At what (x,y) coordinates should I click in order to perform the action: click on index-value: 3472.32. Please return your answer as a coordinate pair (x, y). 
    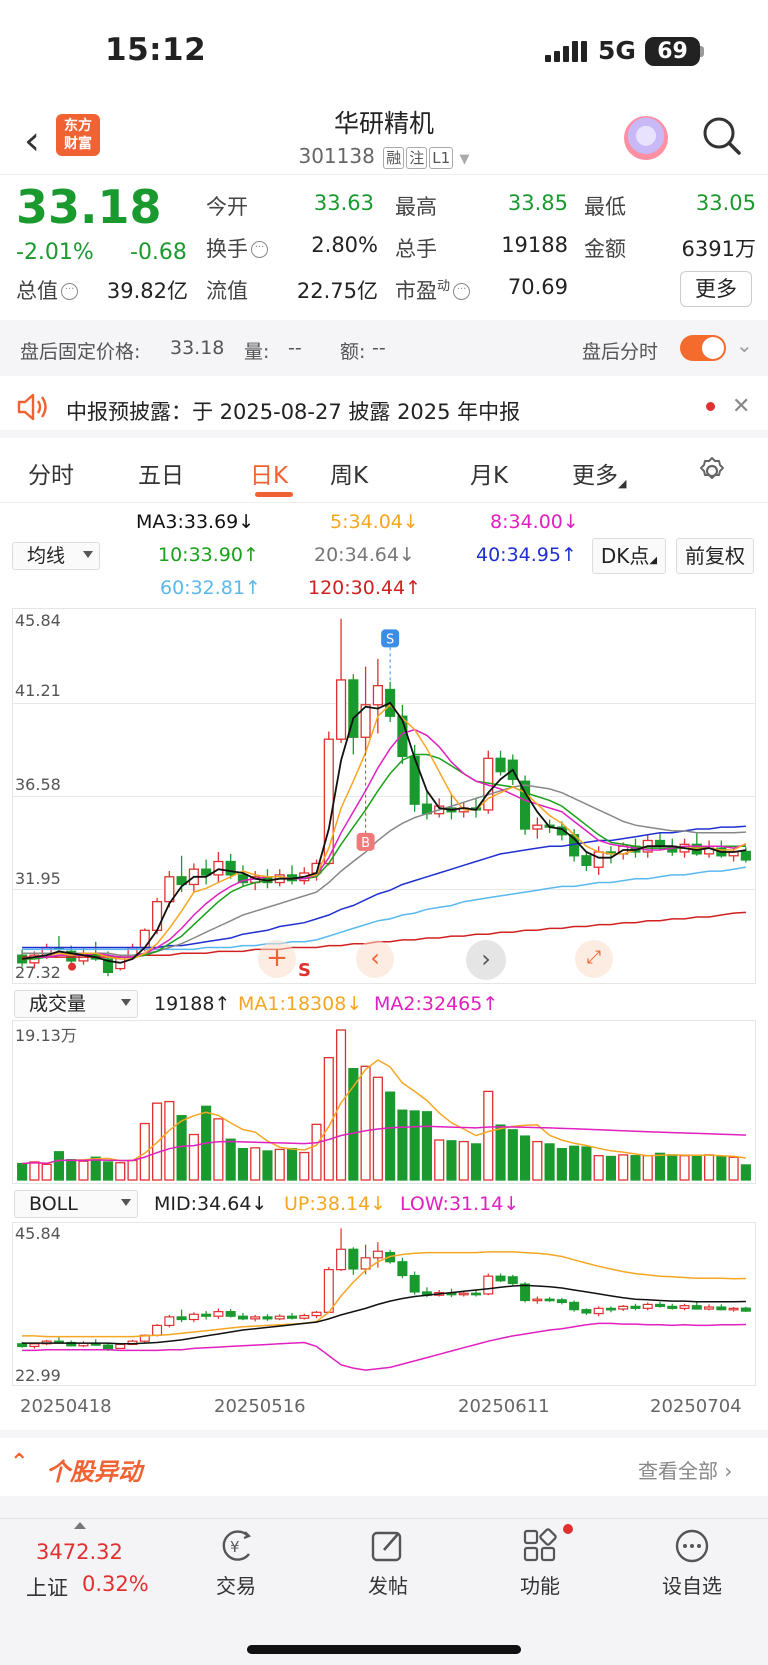
    Looking at the image, I should click on (79, 1552).